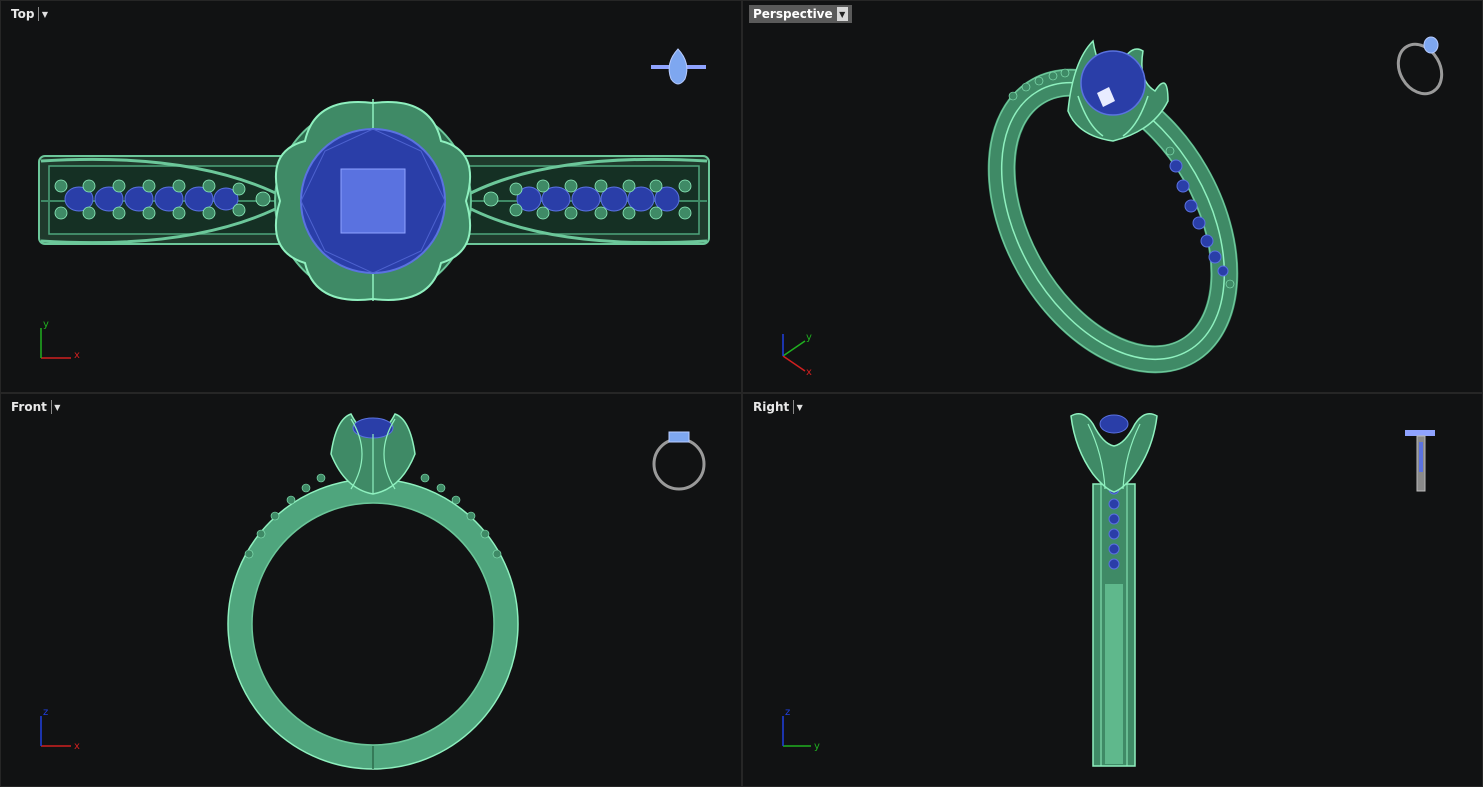 The width and height of the screenshot is (1483, 787). What do you see at coordinates (1114, 453) in the screenshot?
I see `center-setting-right` at bounding box center [1114, 453].